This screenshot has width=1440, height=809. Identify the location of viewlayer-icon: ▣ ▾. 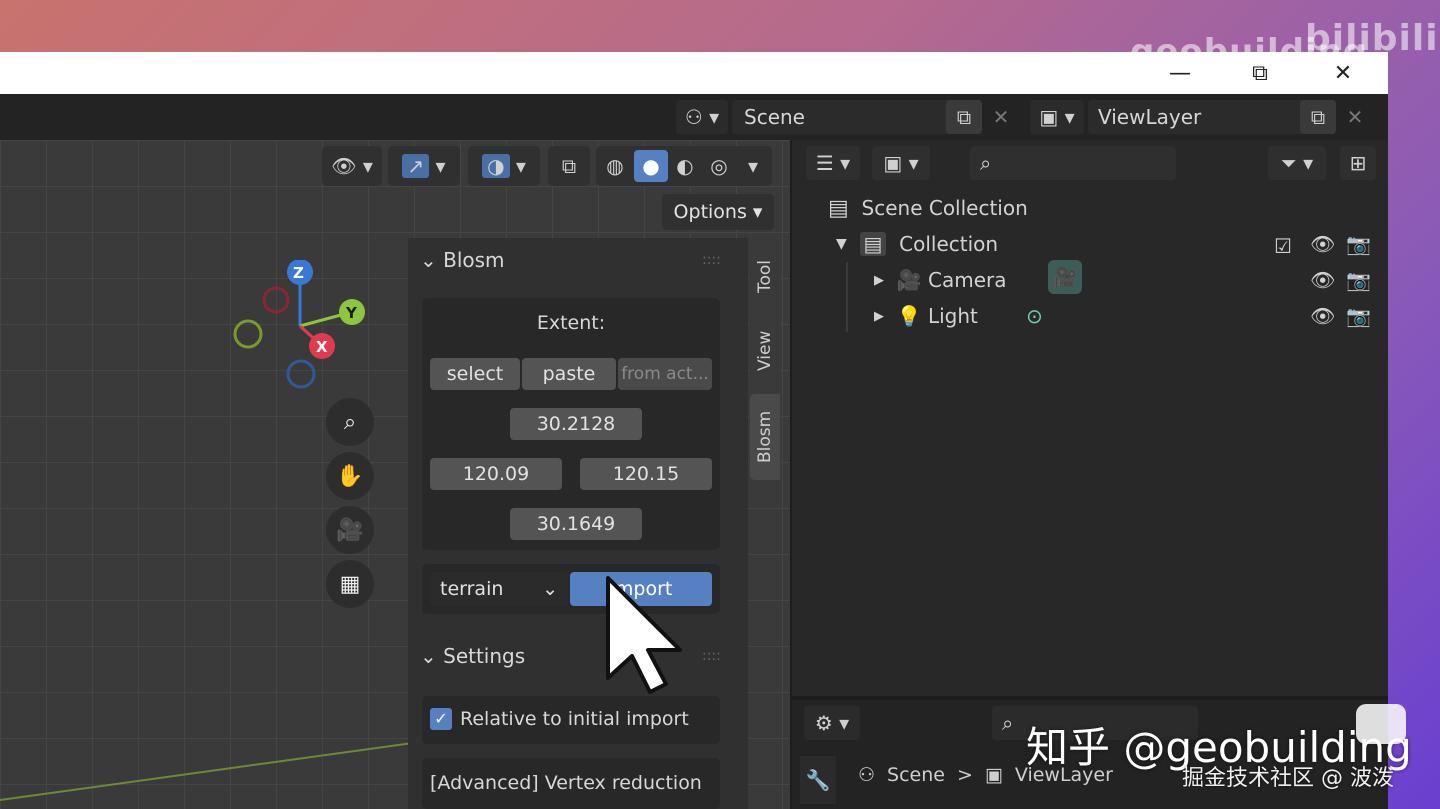
(1057, 117).